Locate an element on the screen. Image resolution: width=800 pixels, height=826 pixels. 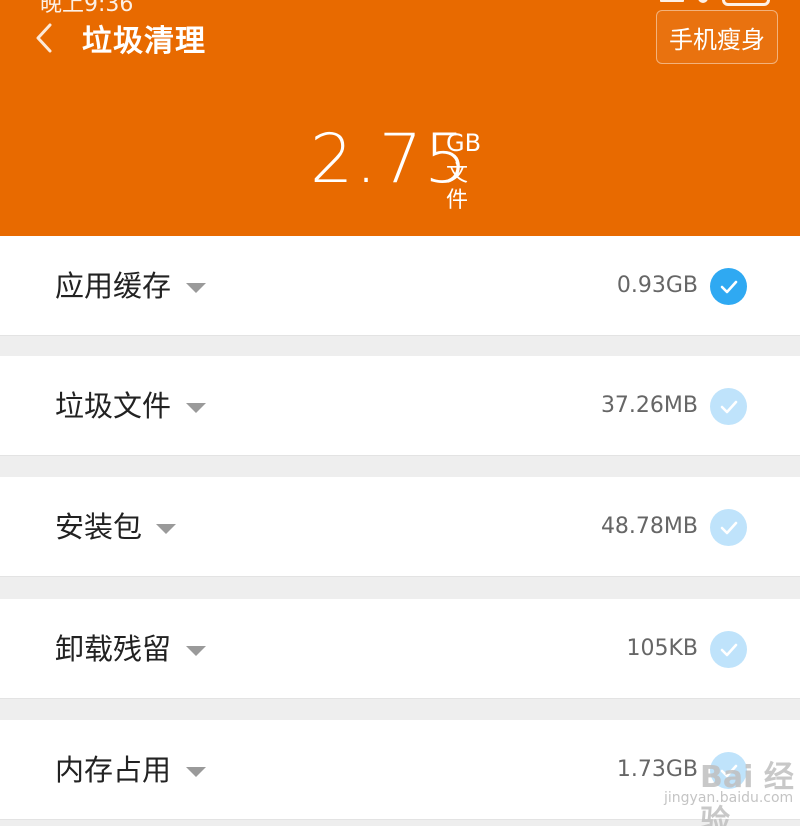
item-size: 37.26MB is located at coordinates (649, 405).